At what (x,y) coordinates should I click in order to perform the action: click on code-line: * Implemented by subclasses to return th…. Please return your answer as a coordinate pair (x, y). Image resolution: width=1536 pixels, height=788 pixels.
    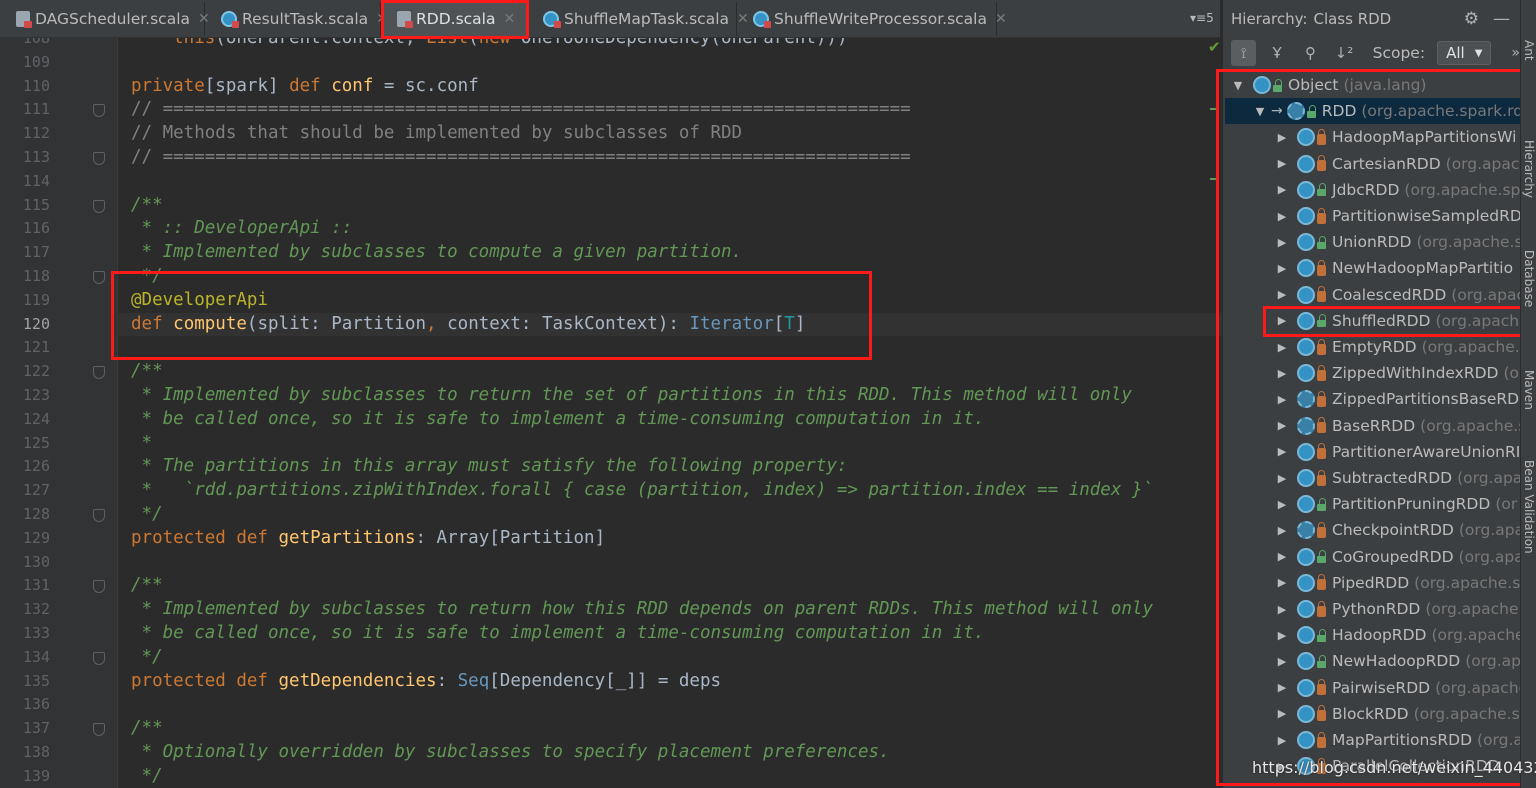
    Looking at the image, I should click on (670, 396).